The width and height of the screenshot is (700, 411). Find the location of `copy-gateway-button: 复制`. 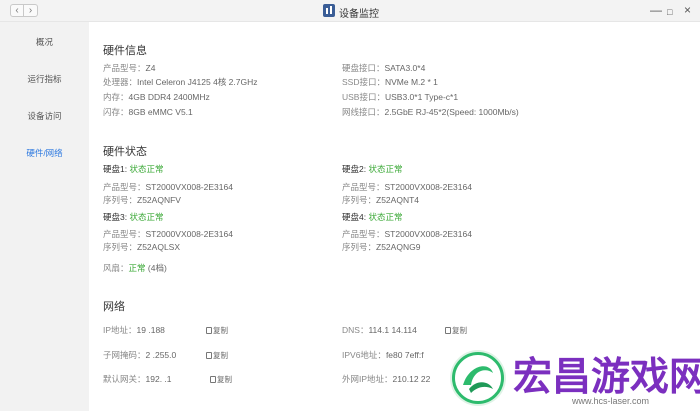

copy-gateway-button: 复制 is located at coordinates (221, 379).